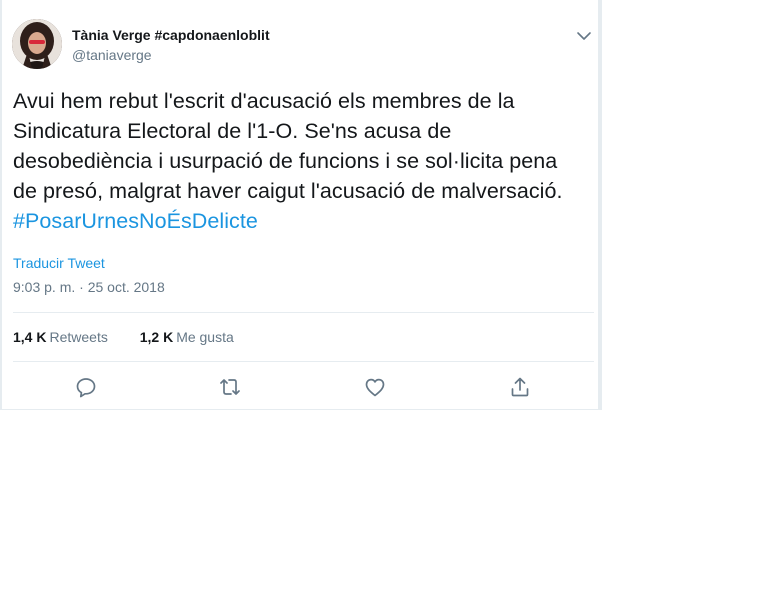 The width and height of the screenshot is (768, 614). I want to click on avatar, so click(37, 44).